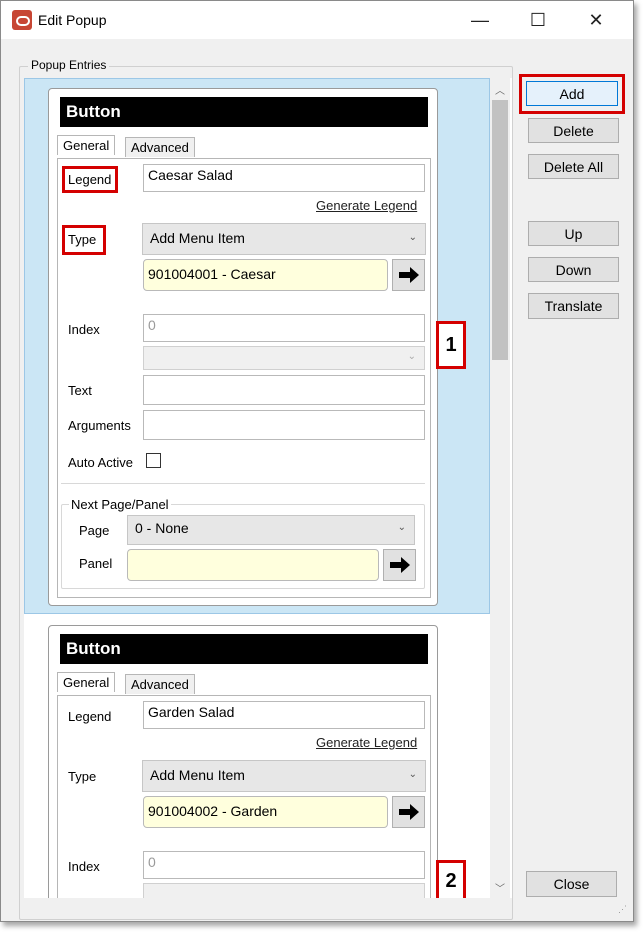 The image size is (644, 934). What do you see at coordinates (284, 715) in the screenshot?
I see `legend-input: Garden Salad` at bounding box center [284, 715].